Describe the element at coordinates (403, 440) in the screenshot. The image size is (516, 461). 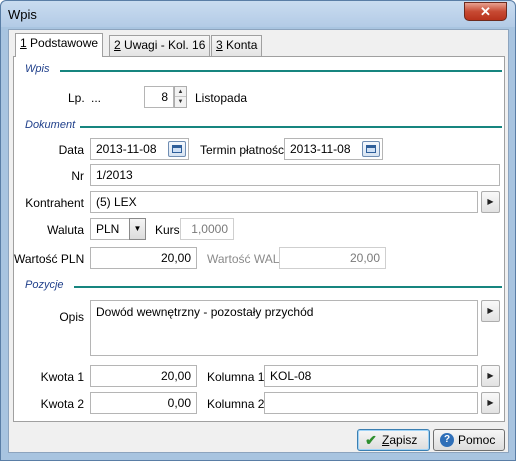
I see `save-button-label: apisz` at that location.